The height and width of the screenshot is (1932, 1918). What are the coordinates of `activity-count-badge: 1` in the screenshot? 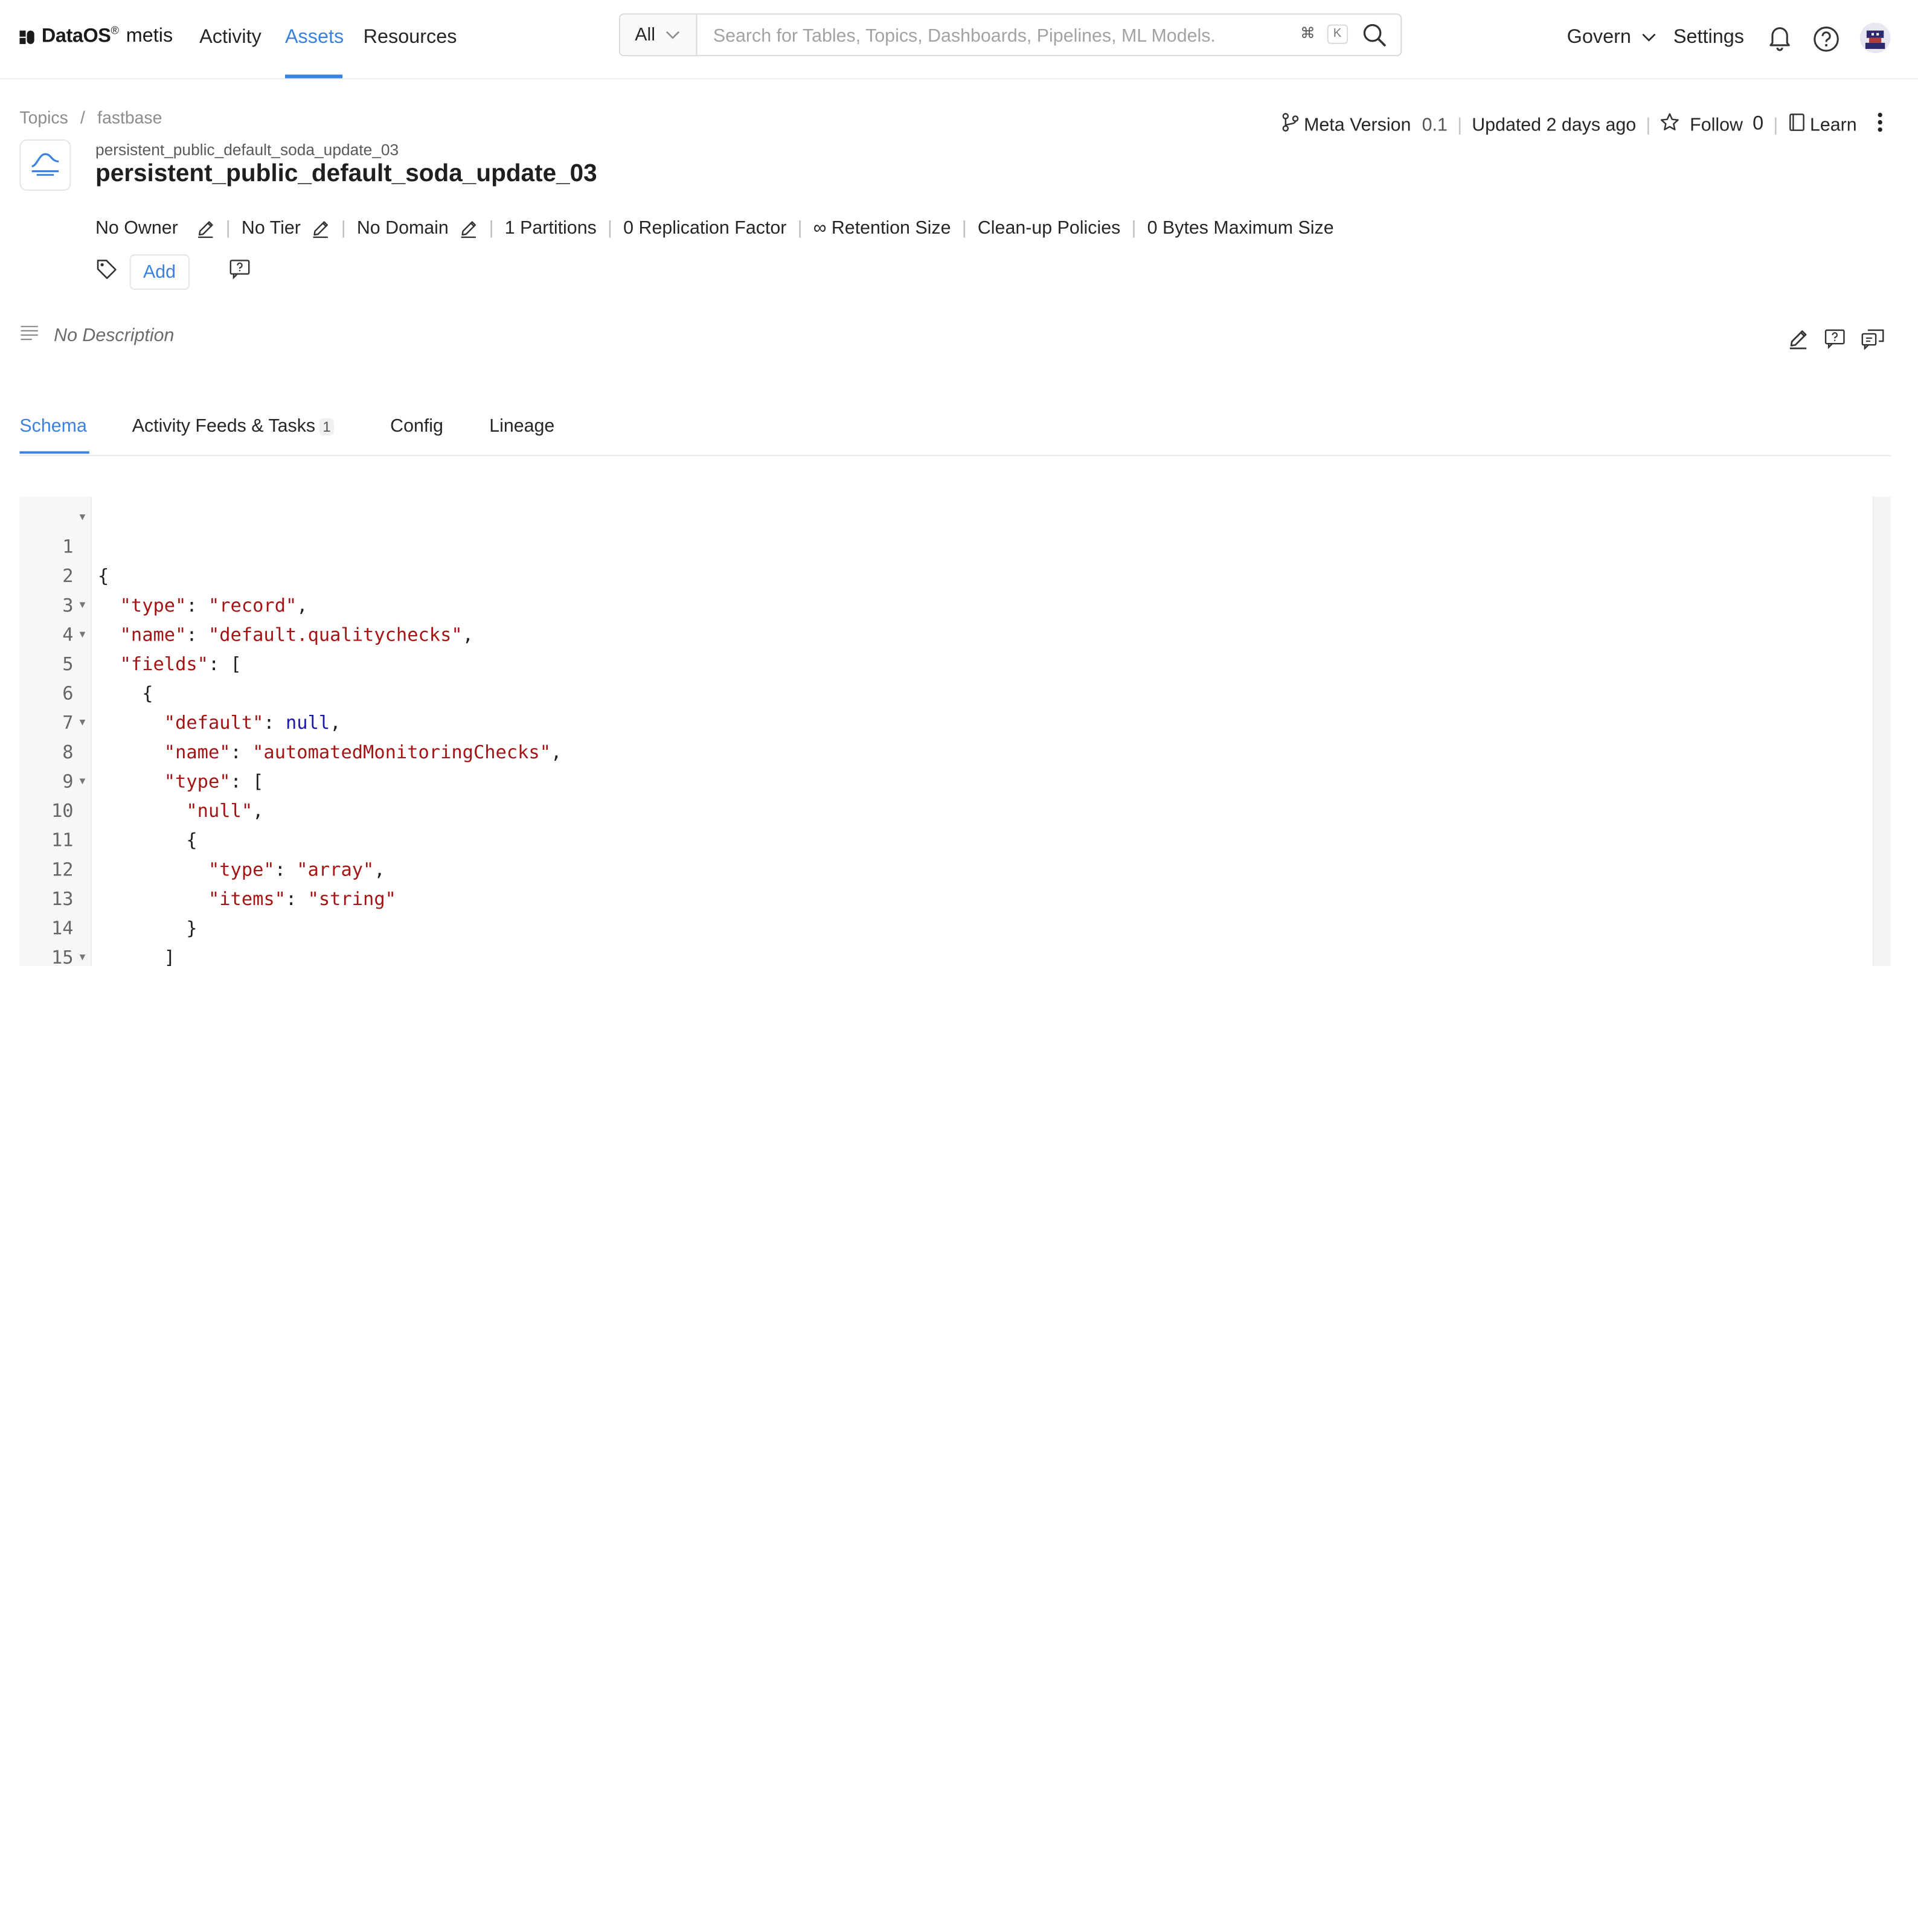 It's located at (327, 427).